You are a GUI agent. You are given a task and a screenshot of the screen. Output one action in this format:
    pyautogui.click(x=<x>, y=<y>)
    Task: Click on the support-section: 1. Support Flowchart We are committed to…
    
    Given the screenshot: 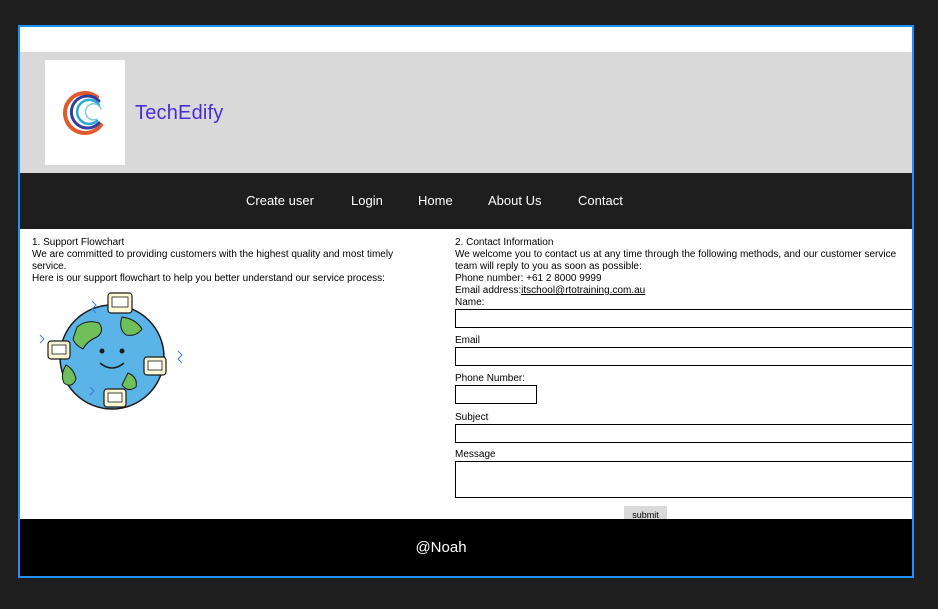 What is the action you would take?
    pyautogui.click(x=222, y=326)
    